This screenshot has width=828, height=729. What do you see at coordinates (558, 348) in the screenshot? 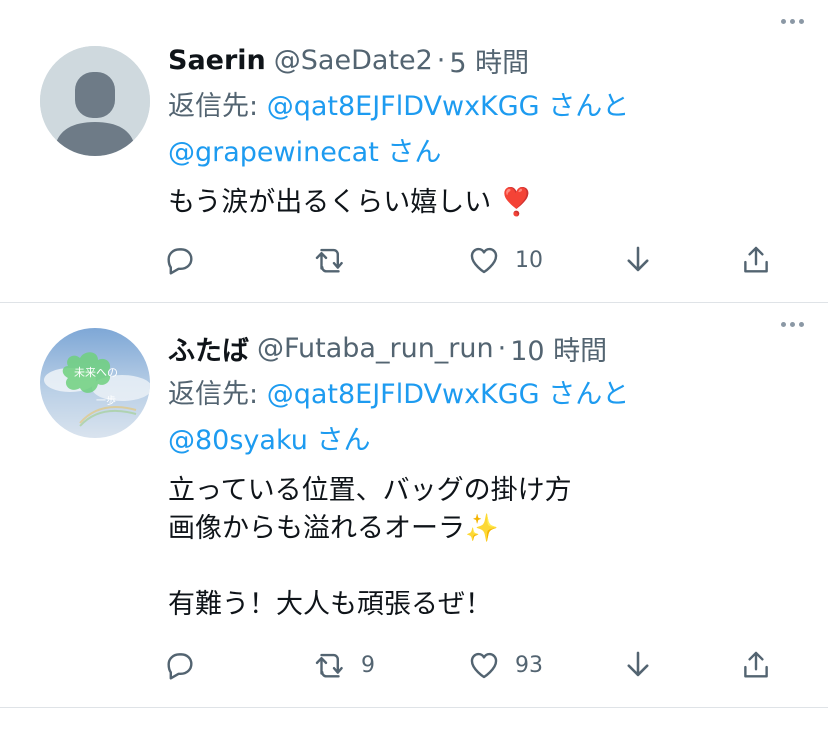
I see `timestamp: 10 時間` at bounding box center [558, 348].